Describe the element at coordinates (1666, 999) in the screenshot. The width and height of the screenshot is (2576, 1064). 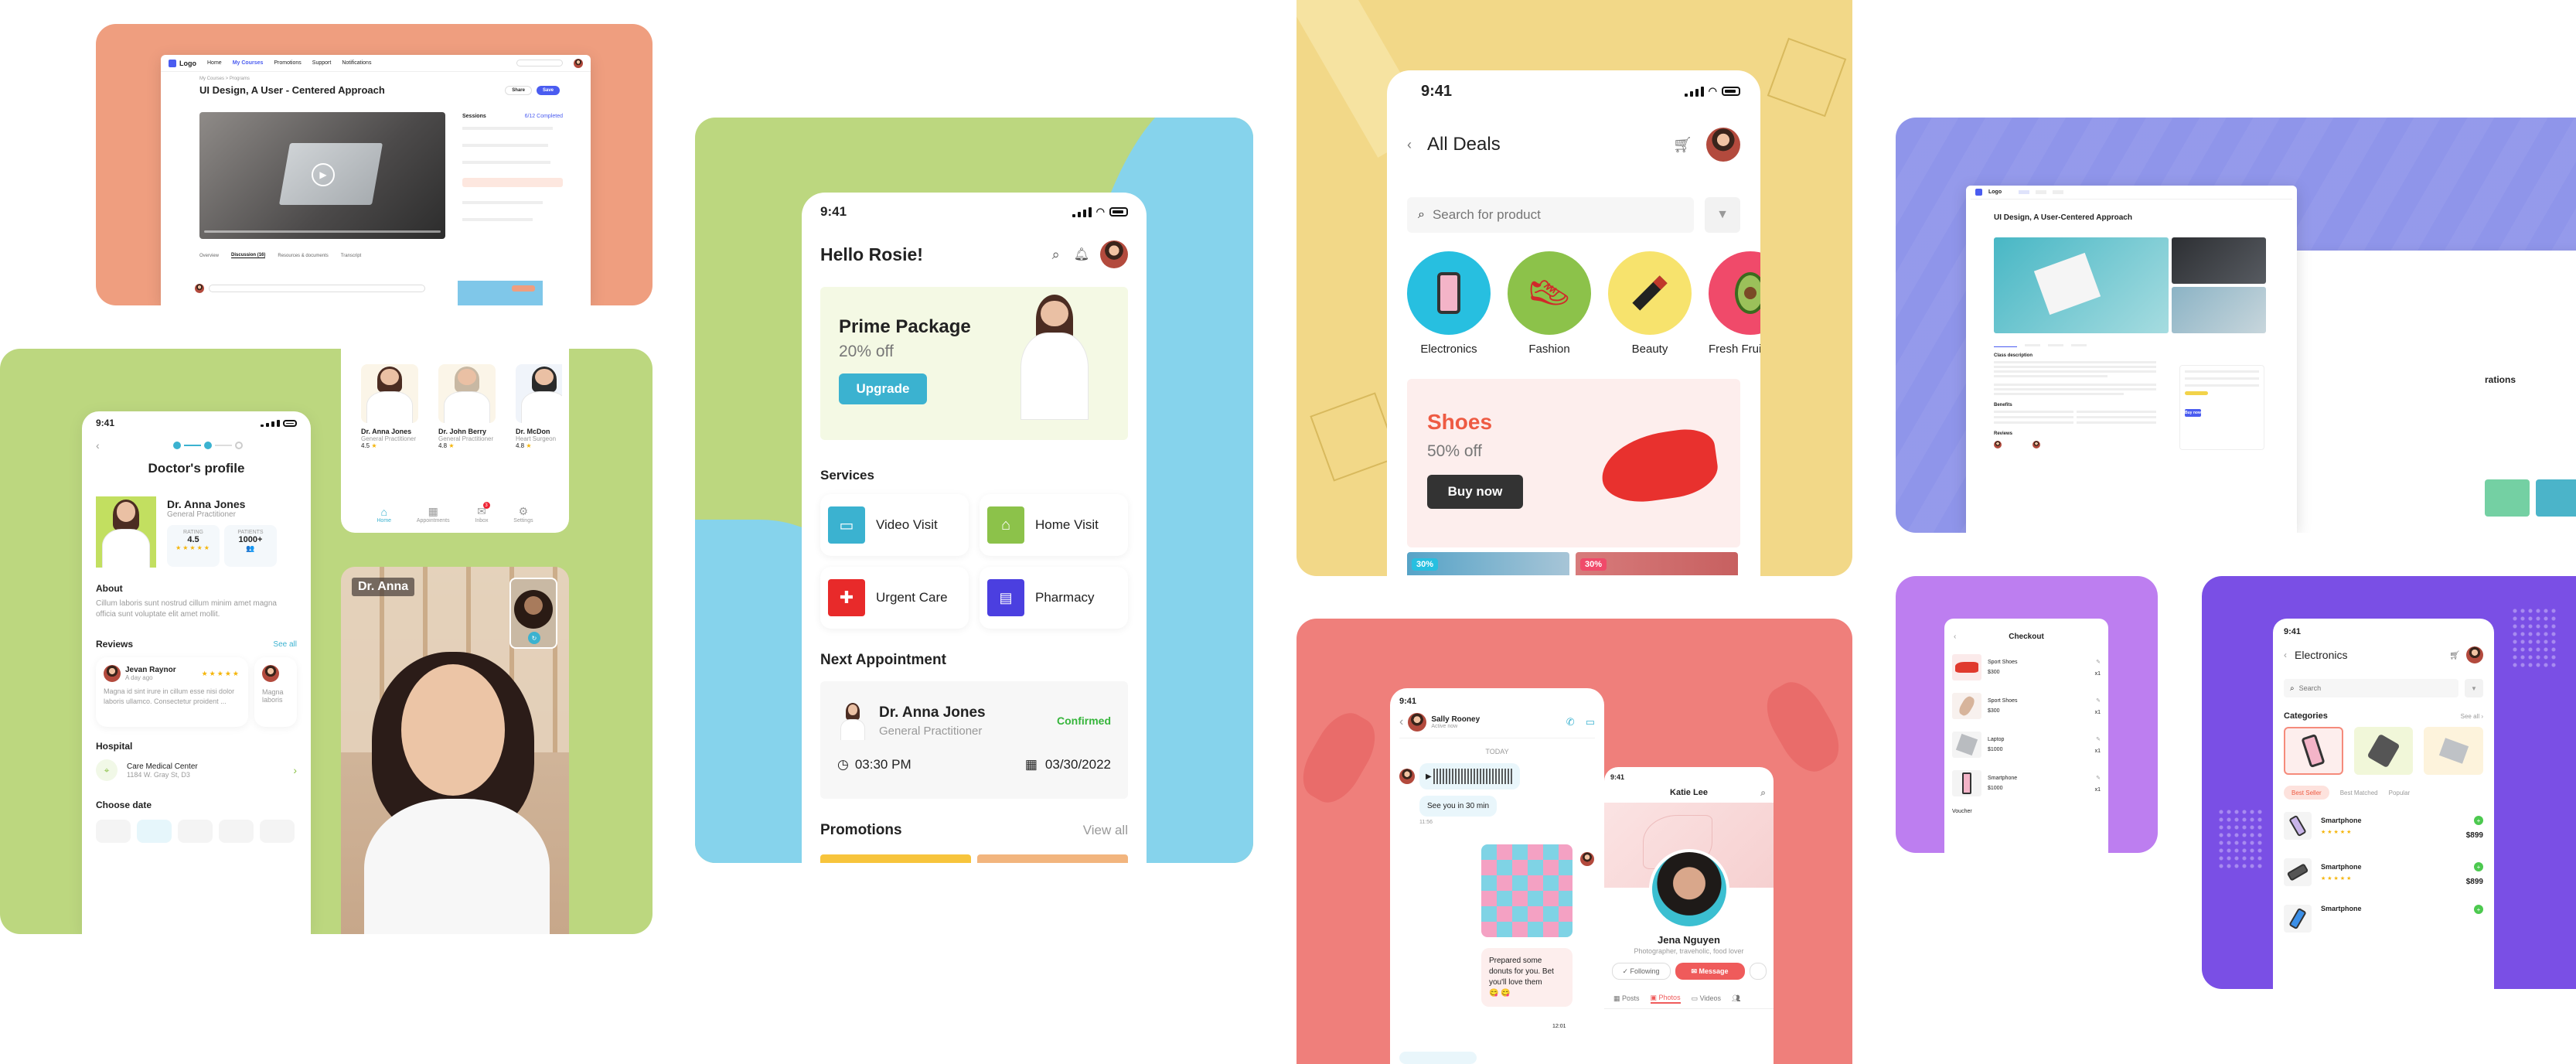
I see `tab-photos: ▣ Photos` at that location.